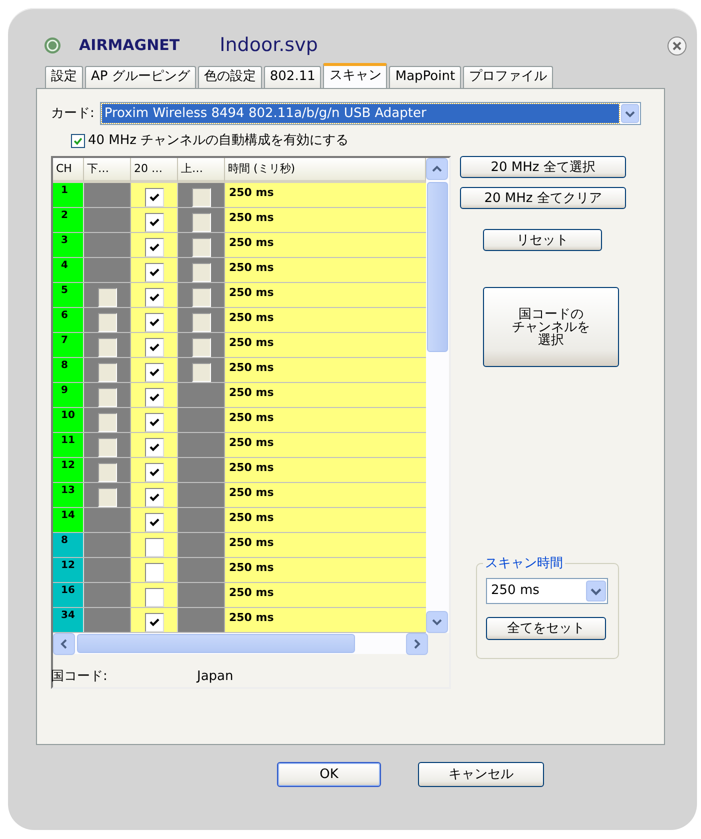 The width and height of the screenshot is (701, 839). I want to click on channel-cell: 8, so click(68, 545).